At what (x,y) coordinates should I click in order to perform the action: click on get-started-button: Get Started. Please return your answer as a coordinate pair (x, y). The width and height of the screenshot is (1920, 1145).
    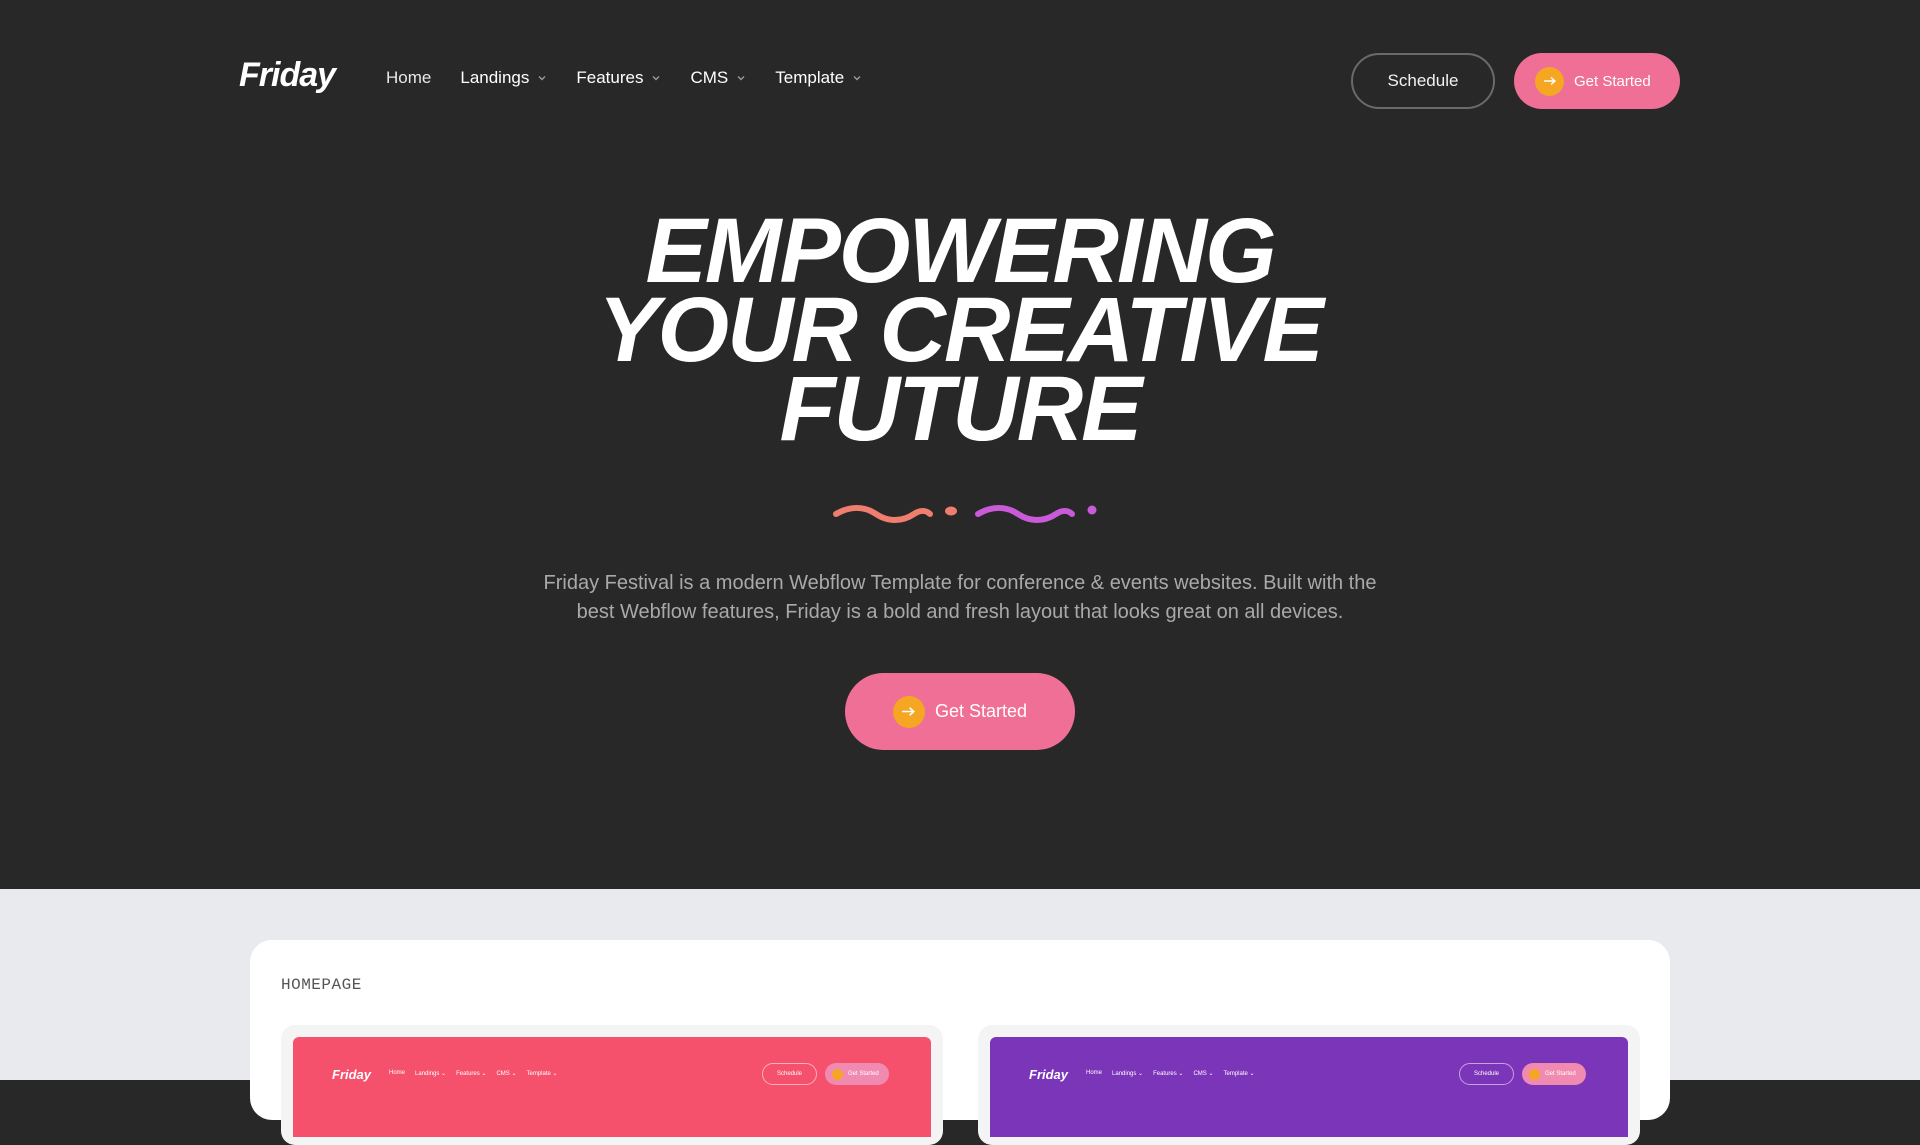
    Looking at the image, I should click on (1597, 81).